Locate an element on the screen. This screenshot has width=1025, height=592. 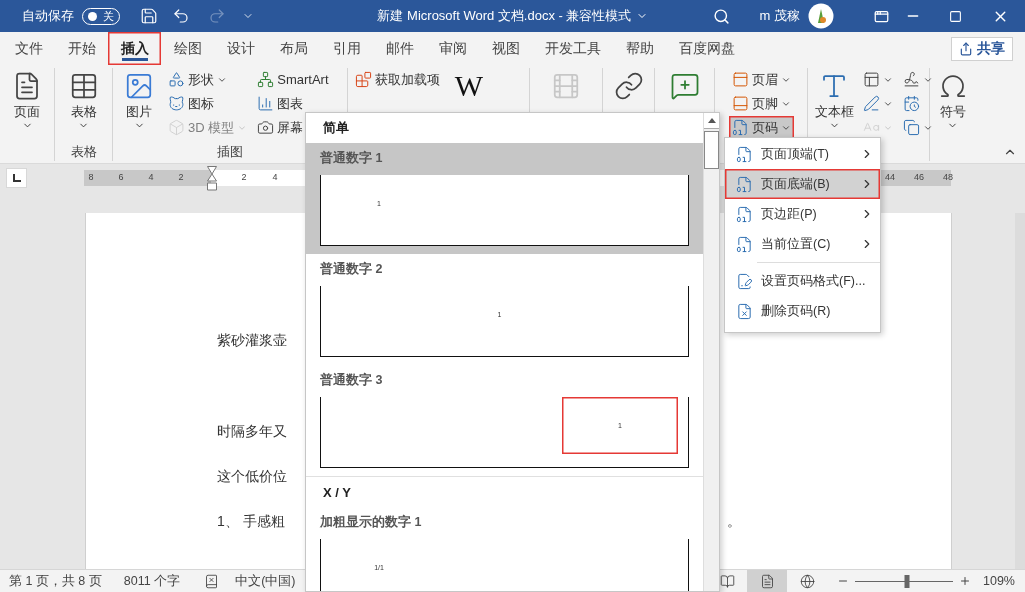
paragraph: 1、 手感粗 is located at coordinates (251, 521).